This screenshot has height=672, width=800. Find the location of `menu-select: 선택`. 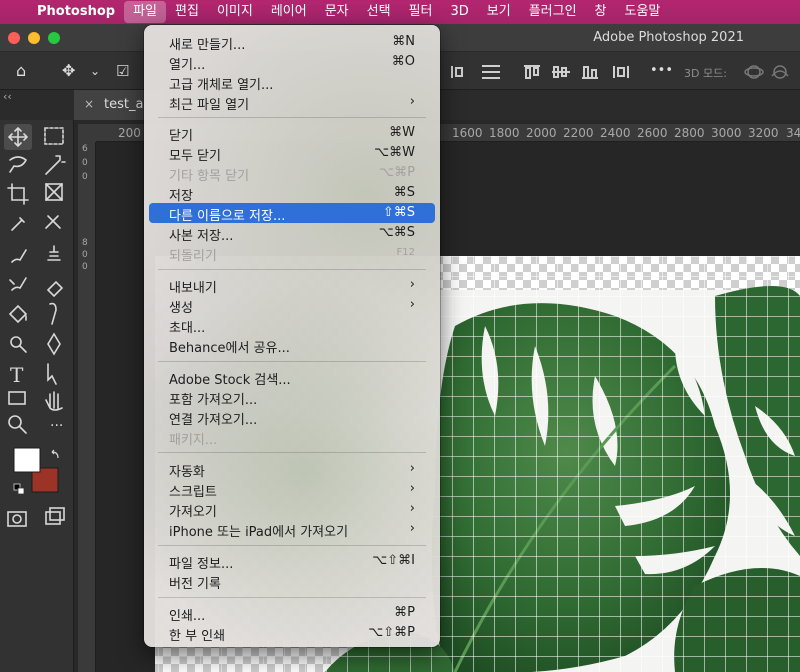

menu-select: 선택 is located at coordinates (379, 12).